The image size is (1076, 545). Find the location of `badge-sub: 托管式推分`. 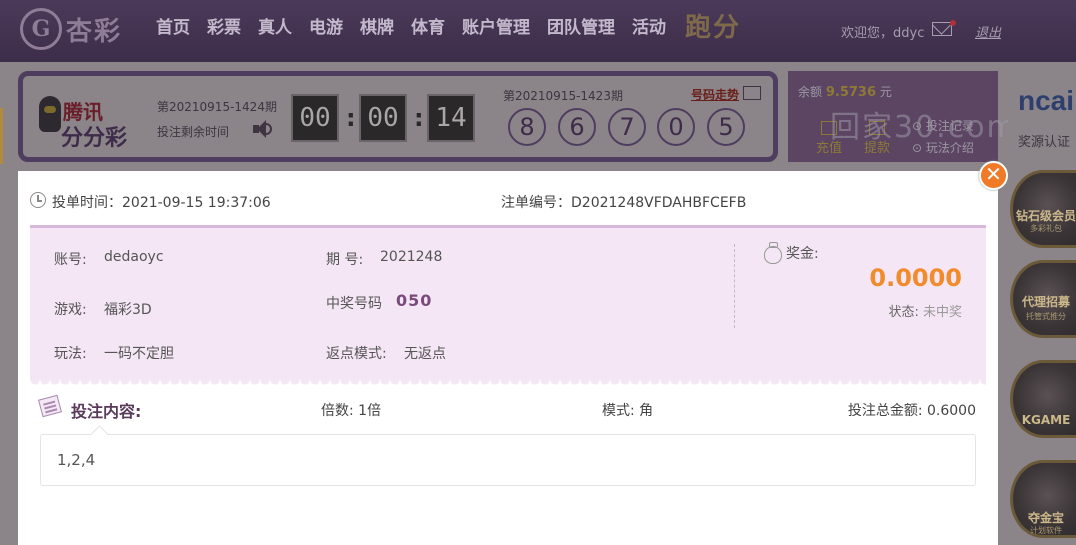

badge-sub: 托管式推分 is located at coordinates (1046, 316).